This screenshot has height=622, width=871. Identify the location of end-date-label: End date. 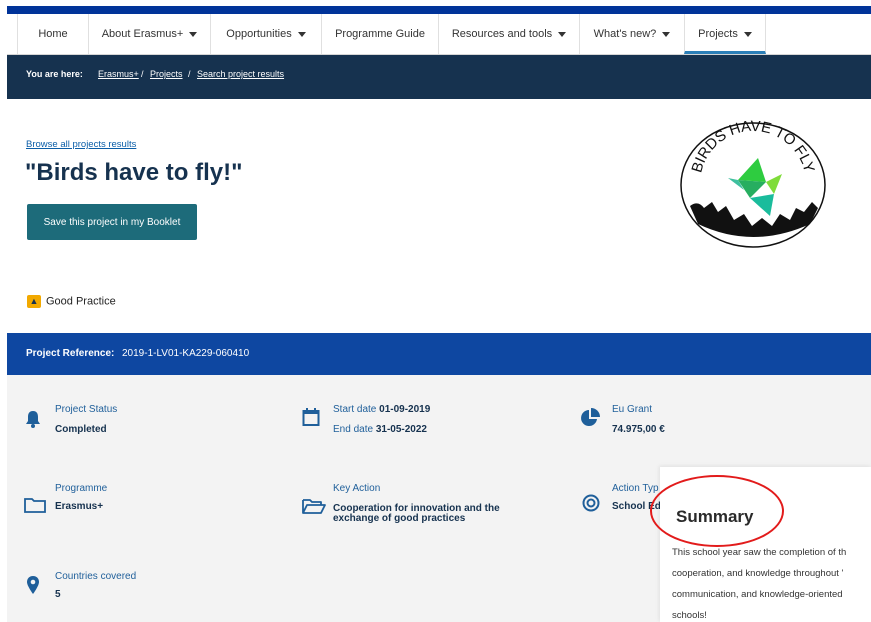
(353, 429).